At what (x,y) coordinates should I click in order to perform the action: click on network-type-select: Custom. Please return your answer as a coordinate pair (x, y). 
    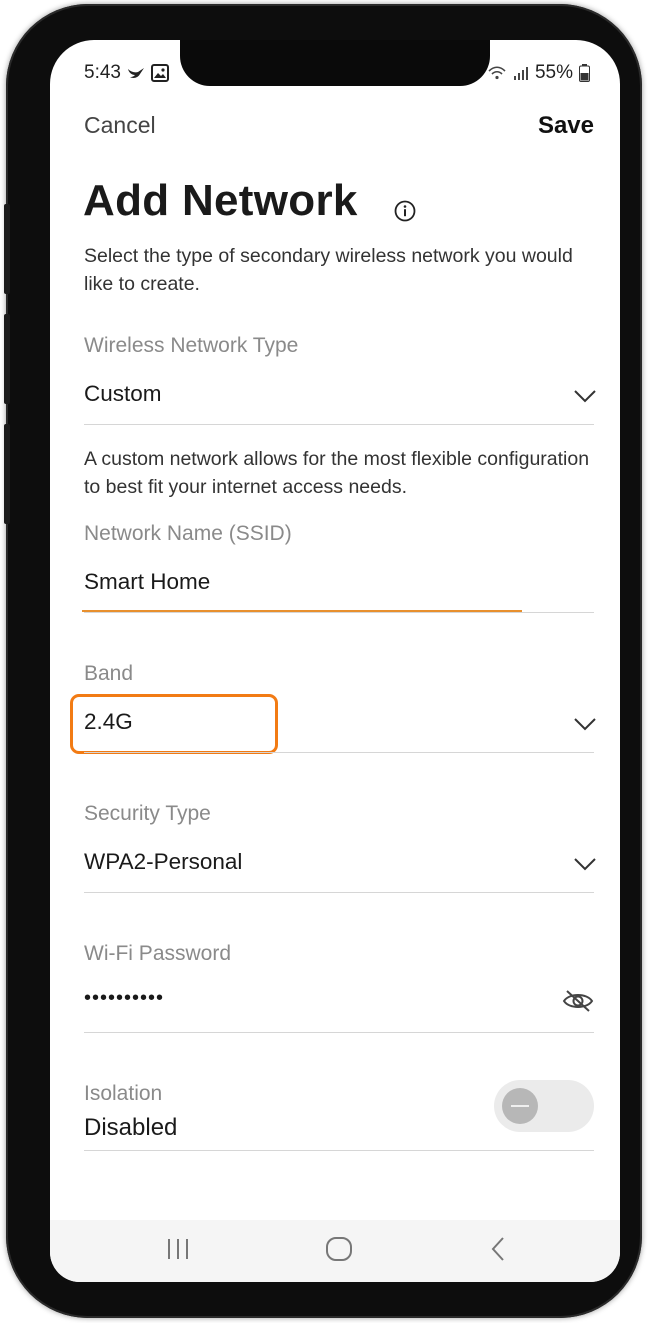
    Looking at the image, I should click on (335, 395).